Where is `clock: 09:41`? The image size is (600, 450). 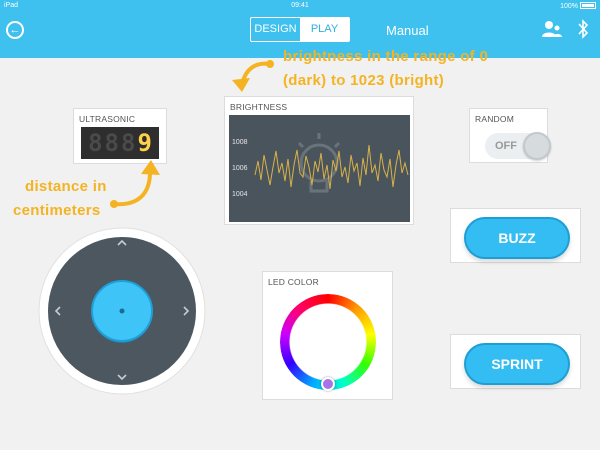
clock: 09:41 is located at coordinates (300, 5).